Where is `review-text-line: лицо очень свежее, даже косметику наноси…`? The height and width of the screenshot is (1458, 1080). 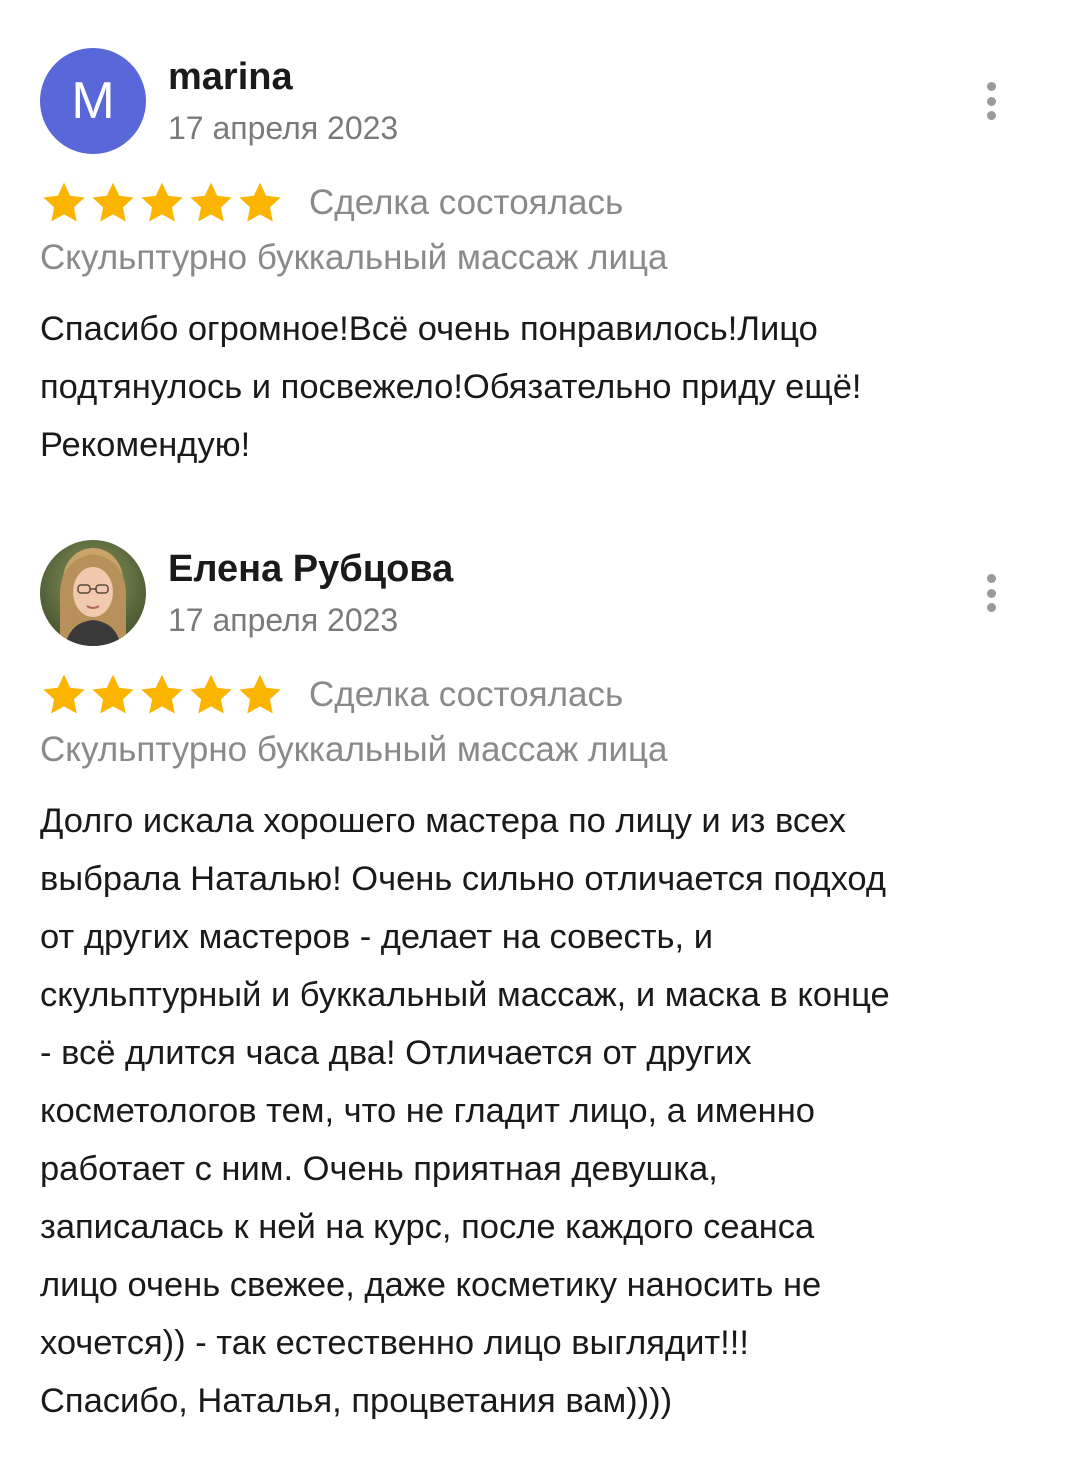 review-text-line: лицо очень свежее, даже косметику наноси… is located at coordinates (431, 1285).